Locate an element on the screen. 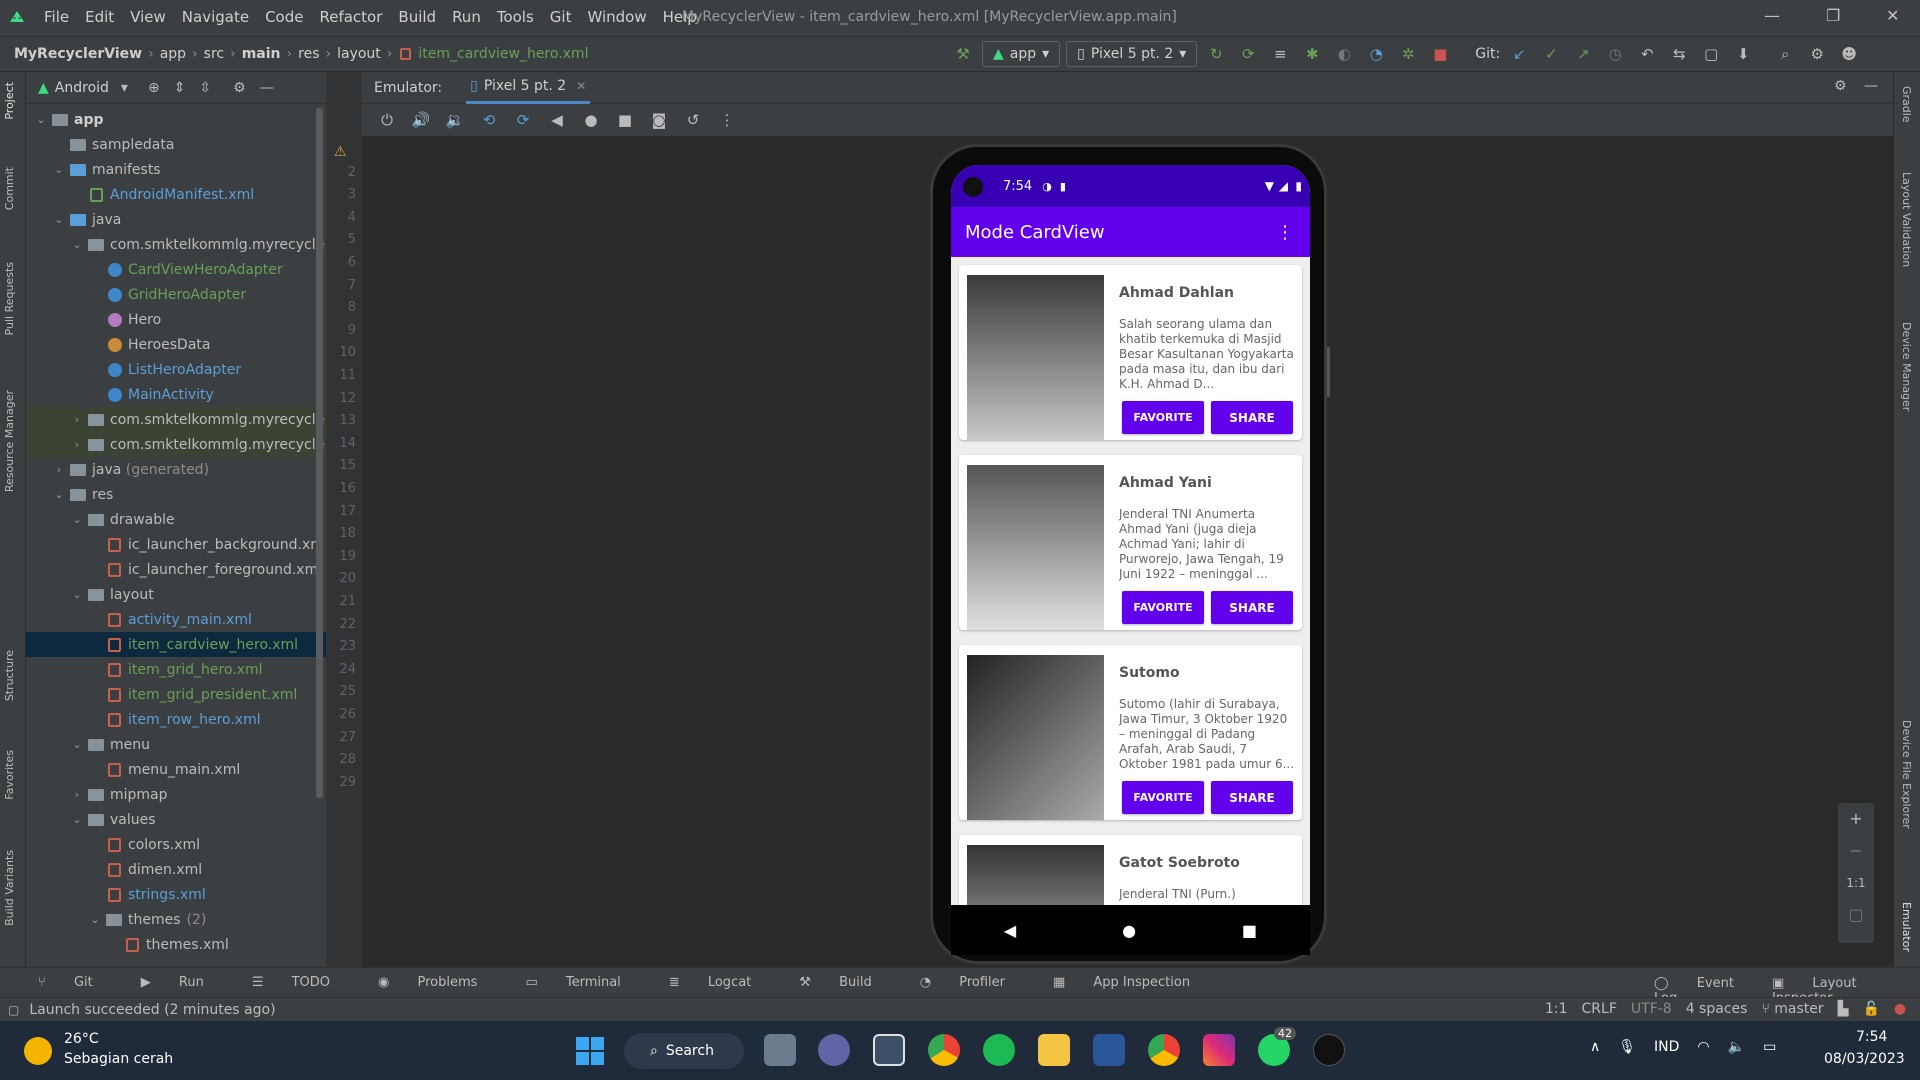 The height and width of the screenshot is (1080, 1920). attach-debugger-icon: ✲ is located at coordinates (1408, 54).